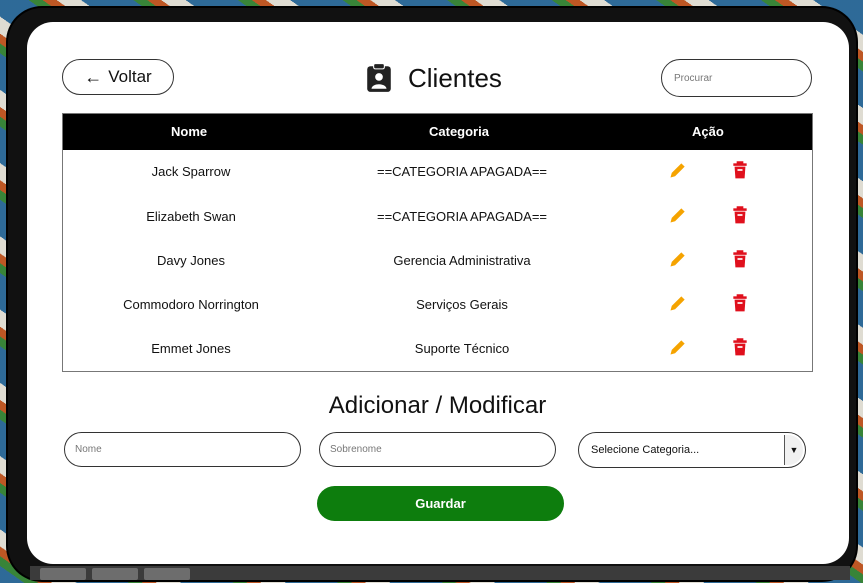  I want to click on cell-nome: Emmet Jones, so click(191, 348).